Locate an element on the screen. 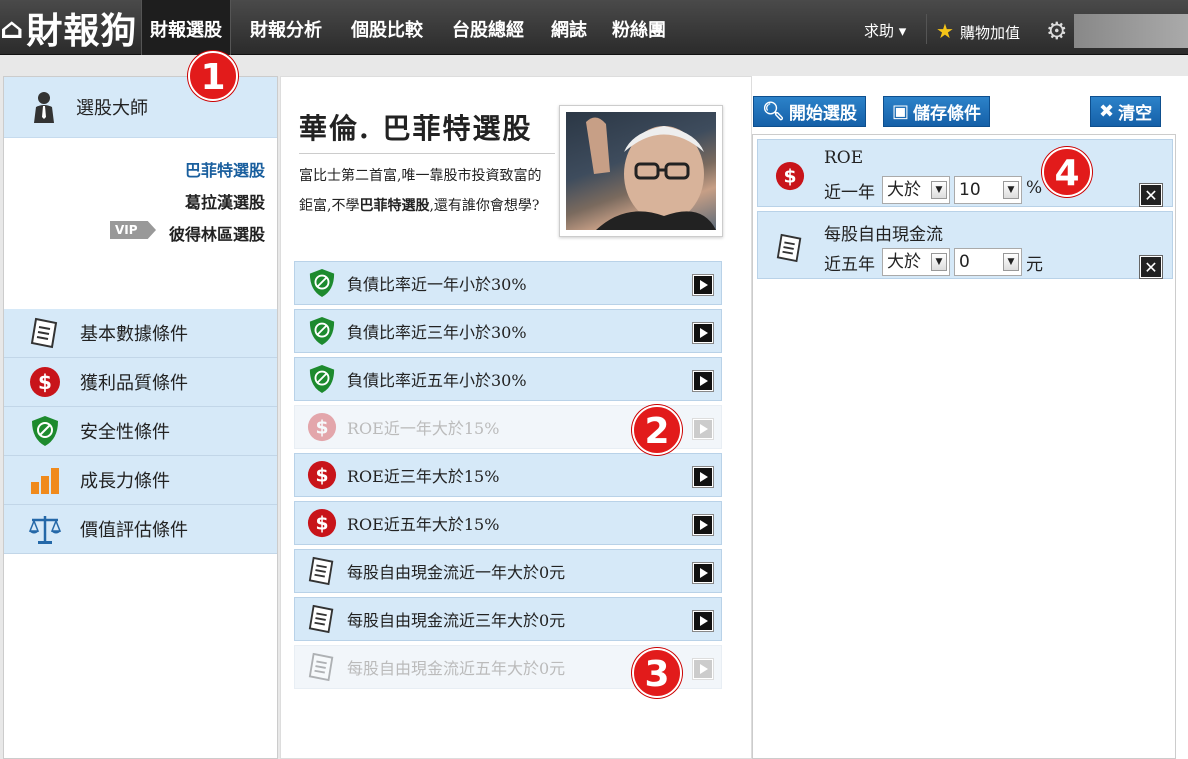 The height and width of the screenshot is (759, 1188). rule-row-fcf-1y: 每股自由現金流近一年大於0元 is located at coordinates (508, 571).